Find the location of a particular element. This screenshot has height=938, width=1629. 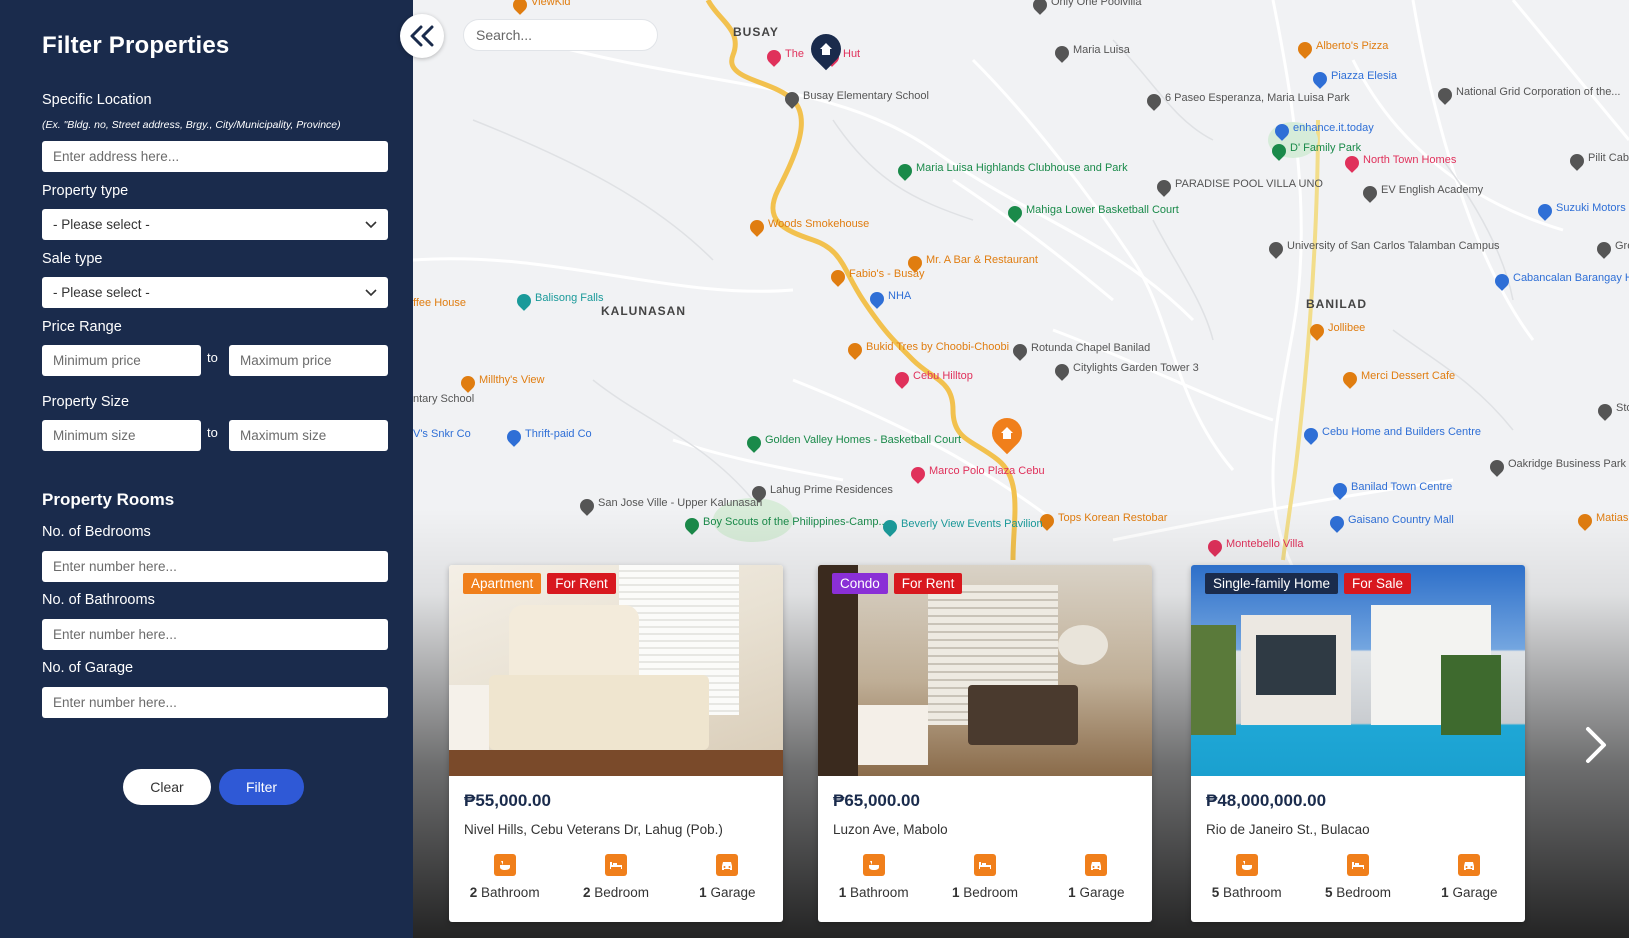

map-poi-label: Jollibee is located at coordinates (1346, 328).